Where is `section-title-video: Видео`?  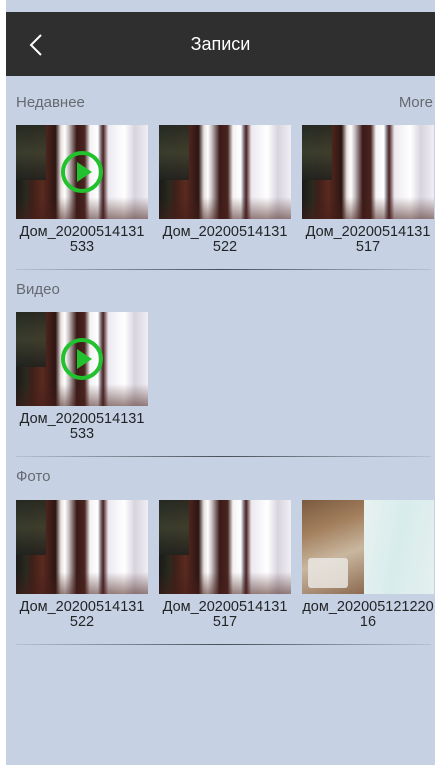 section-title-video: Видео is located at coordinates (38, 289).